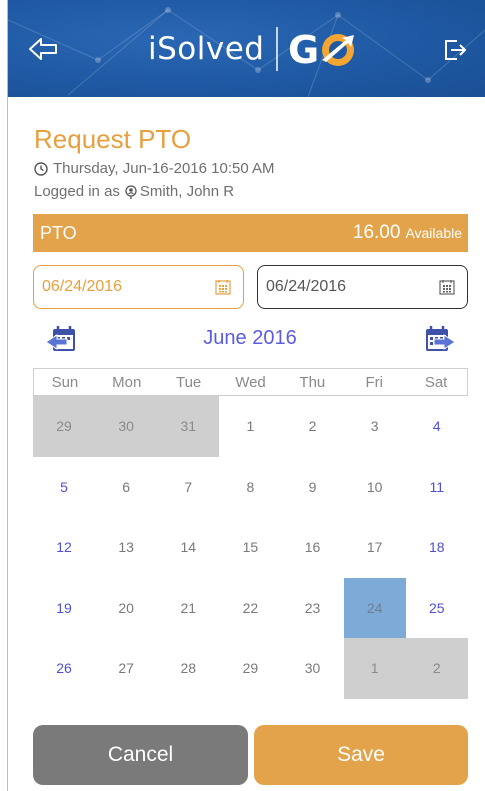 This screenshot has width=485, height=791. Describe the element at coordinates (374, 607) in the screenshot. I see `calendar-day-selected: 24` at that location.